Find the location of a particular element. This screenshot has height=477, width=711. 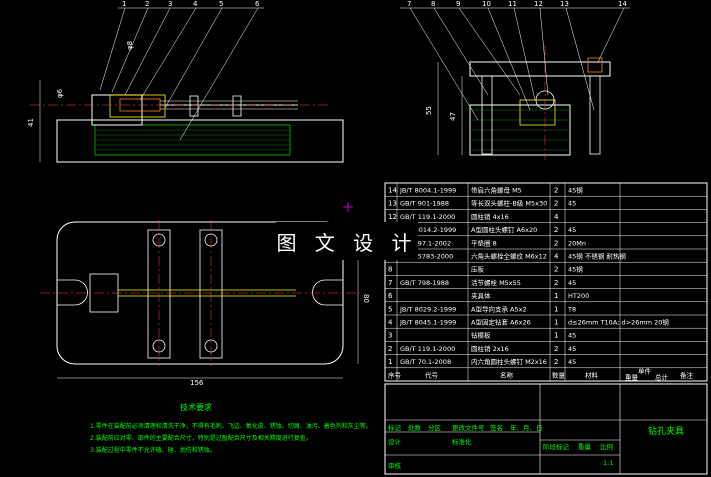

bom-no: 7 is located at coordinates (390, 283).